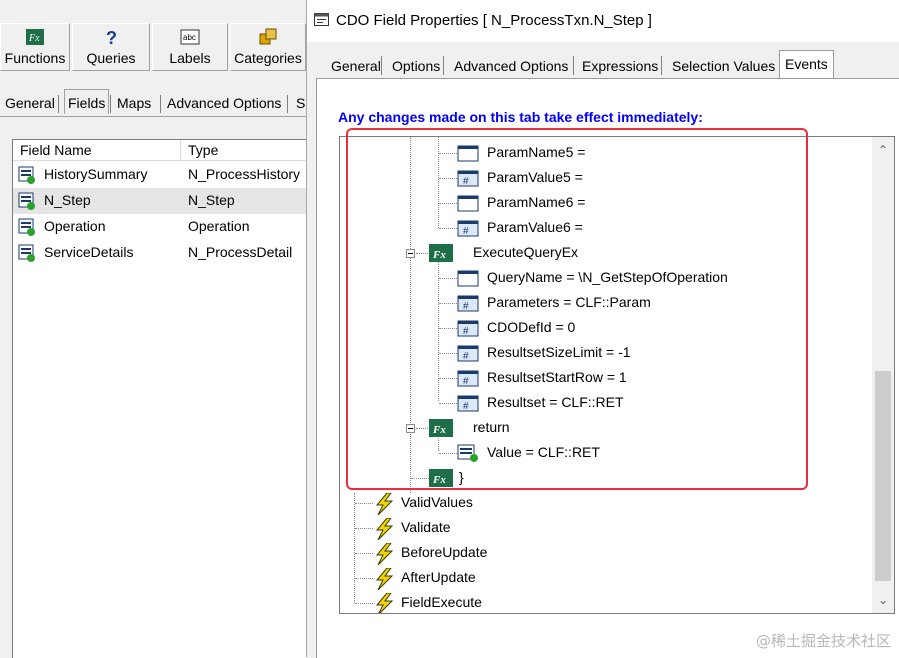 The height and width of the screenshot is (658, 899). What do you see at coordinates (97, 150) in the screenshot?
I see `column-header-field-name: Field Name` at bounding box center [97, 150].